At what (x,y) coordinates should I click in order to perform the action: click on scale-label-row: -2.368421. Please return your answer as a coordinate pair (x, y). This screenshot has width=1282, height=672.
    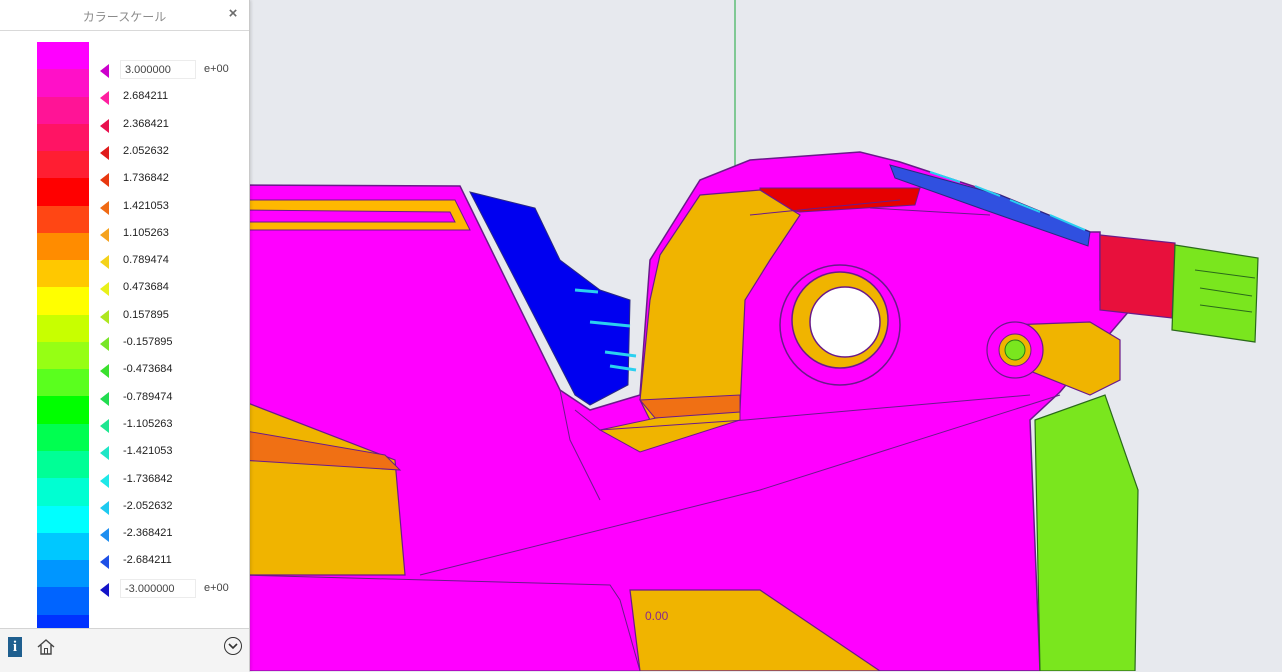
    Looking at the image, I should click on (170, 534).